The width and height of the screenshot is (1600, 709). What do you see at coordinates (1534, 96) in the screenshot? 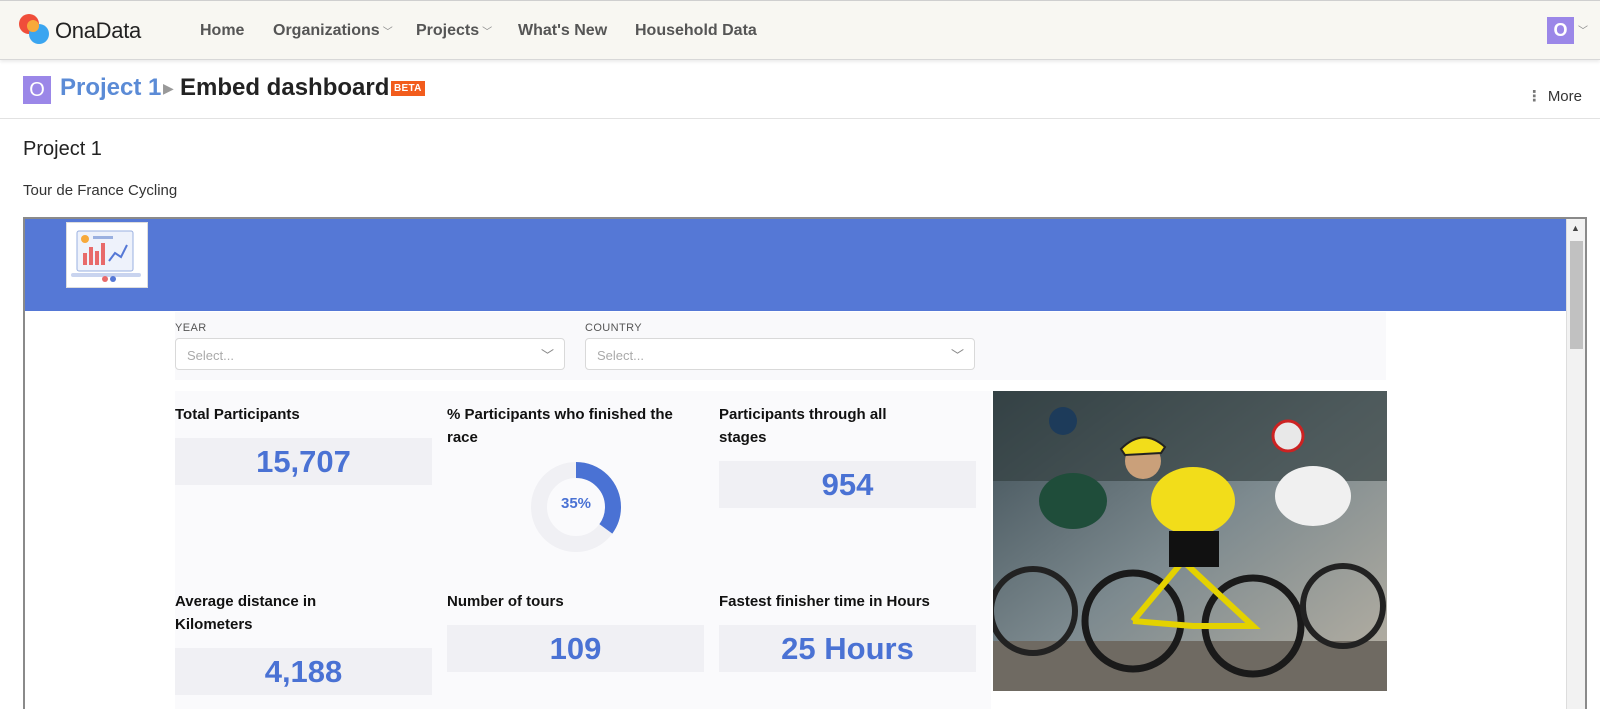
I see `kebab-icon: ⋮` at bounding box center [1534, 96].